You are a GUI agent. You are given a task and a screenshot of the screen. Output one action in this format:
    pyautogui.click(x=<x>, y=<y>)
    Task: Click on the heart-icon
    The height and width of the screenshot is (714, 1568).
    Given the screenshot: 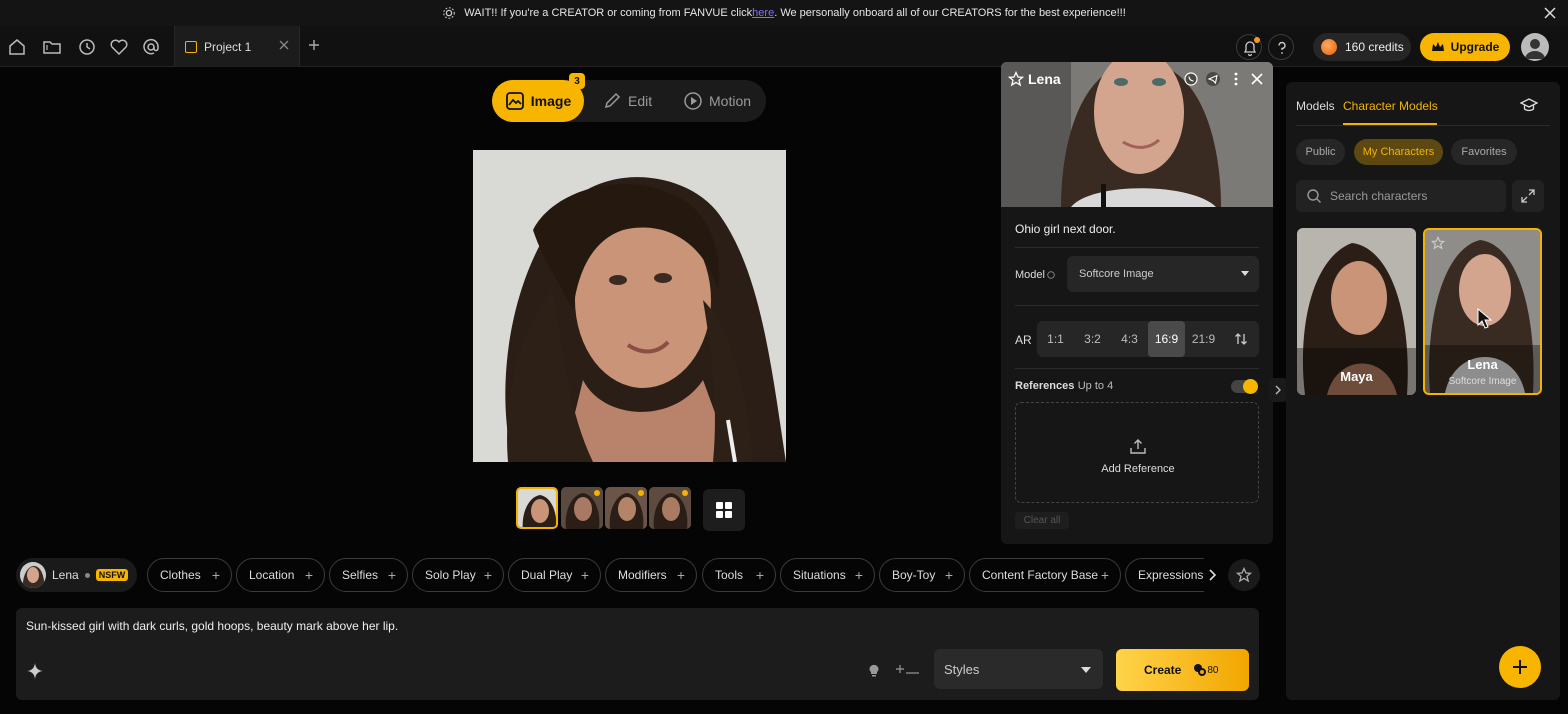 What is the action you would take?
    pyautogui.click(x=119, y=47)
    